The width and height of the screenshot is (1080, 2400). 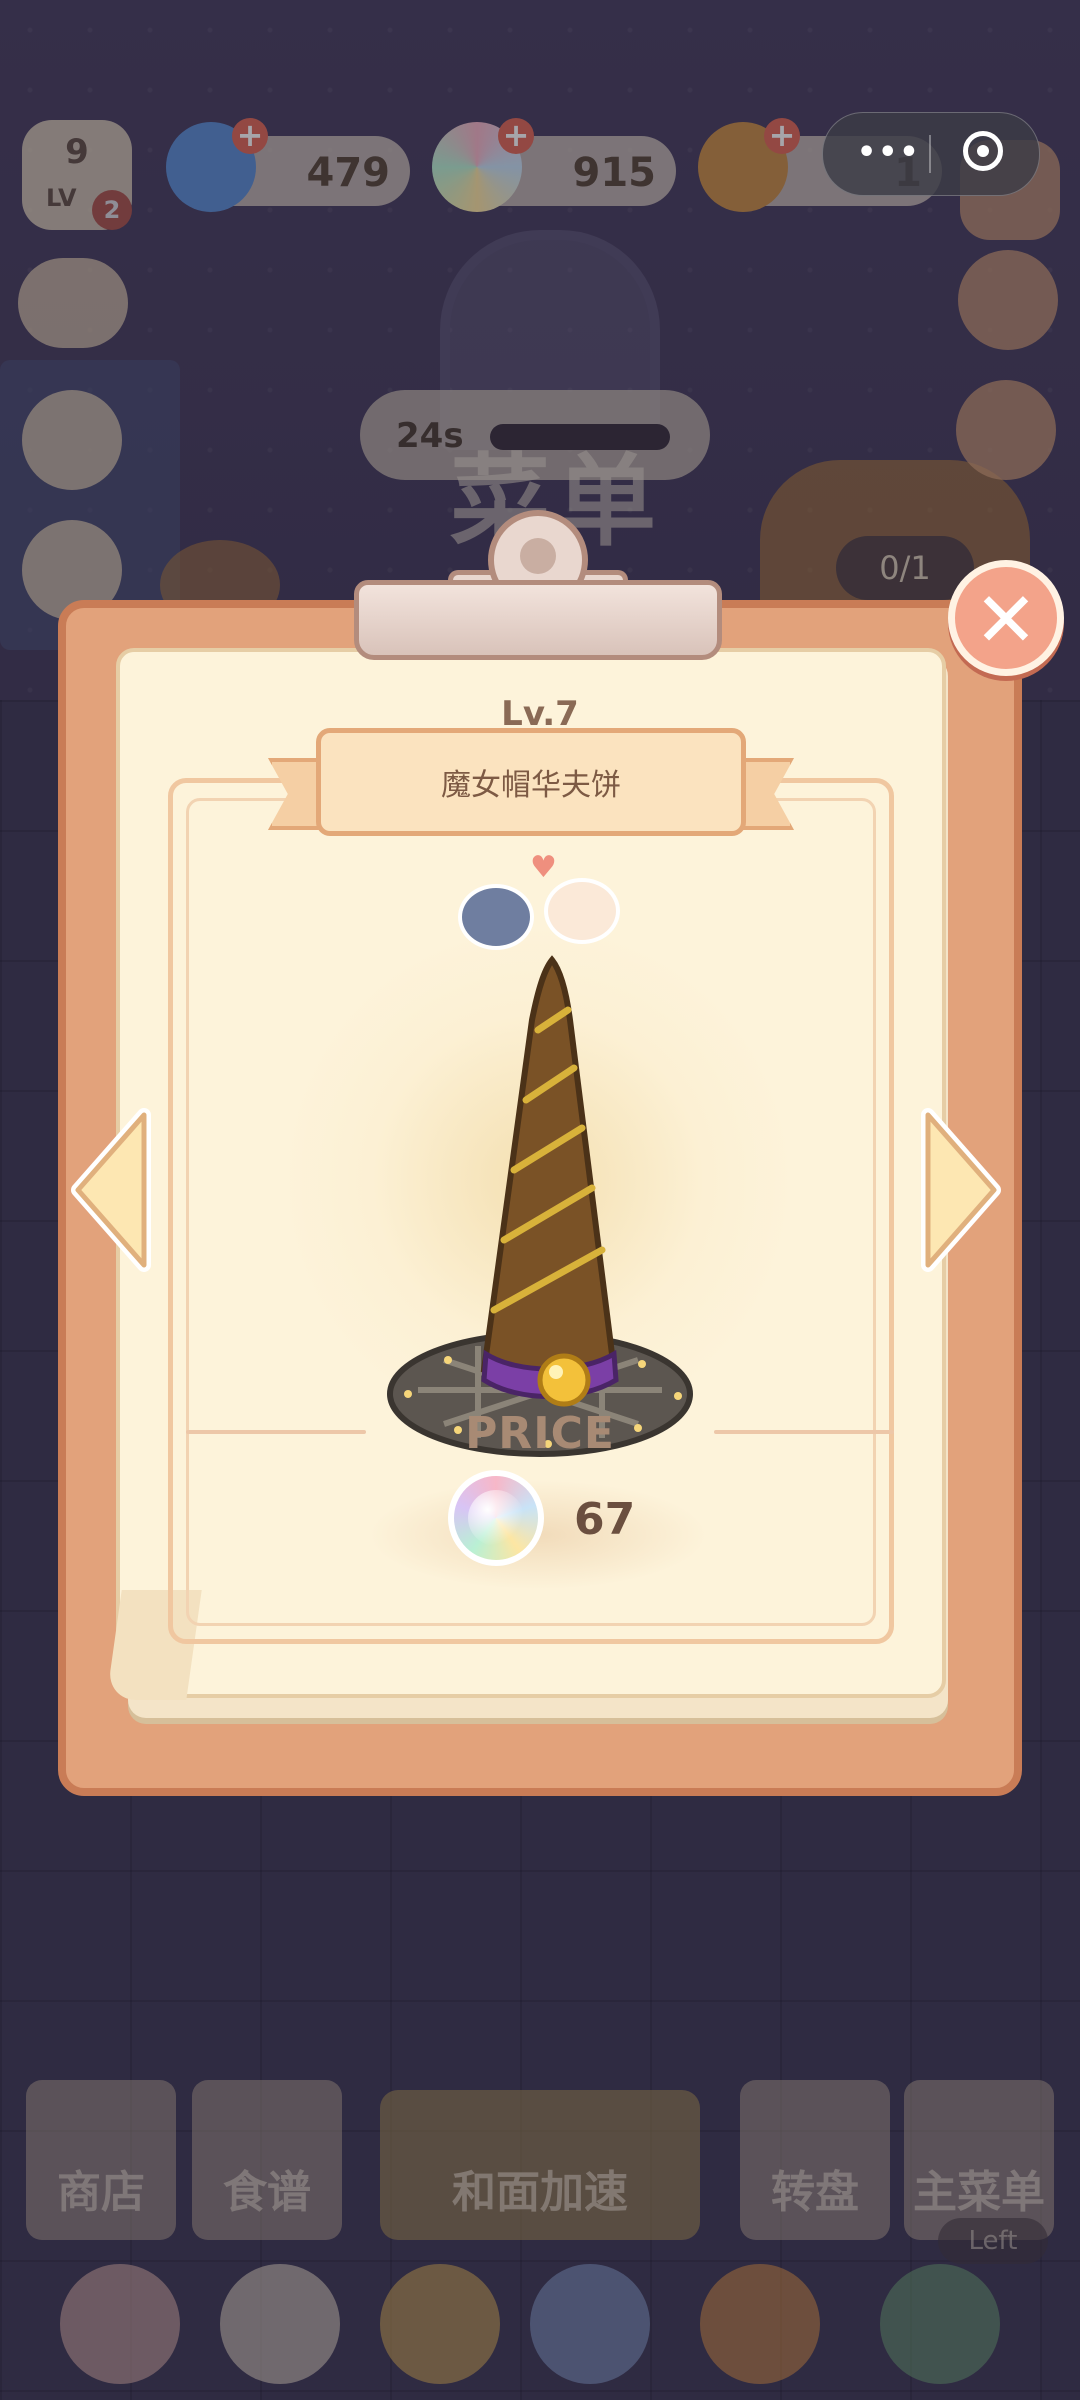 What do you see at coordinates (543, 867) in the screenshot?
I see `heart-icon: ♥` at bounding box center [543, 867].